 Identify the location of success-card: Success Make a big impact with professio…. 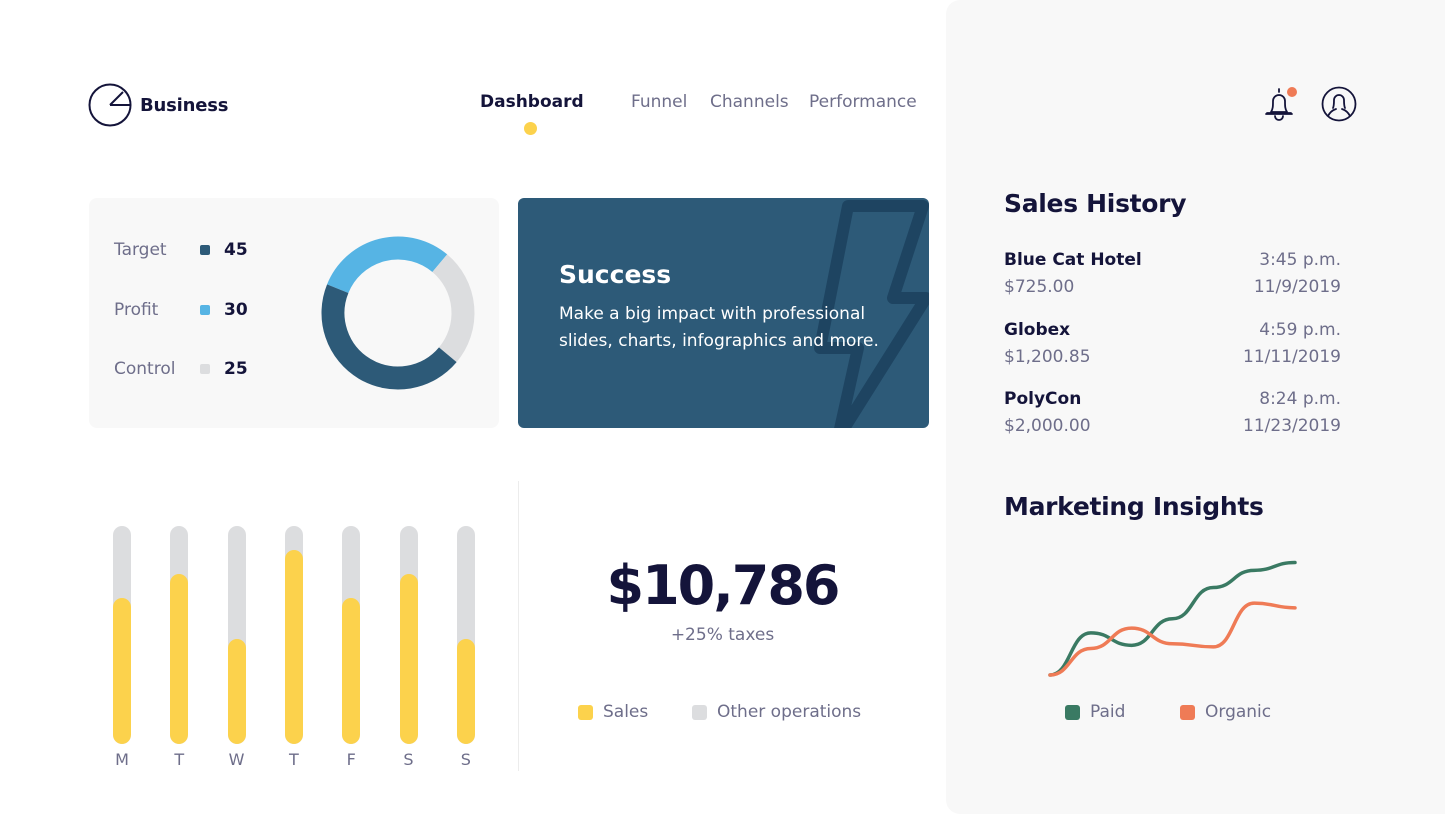
(723, 313).